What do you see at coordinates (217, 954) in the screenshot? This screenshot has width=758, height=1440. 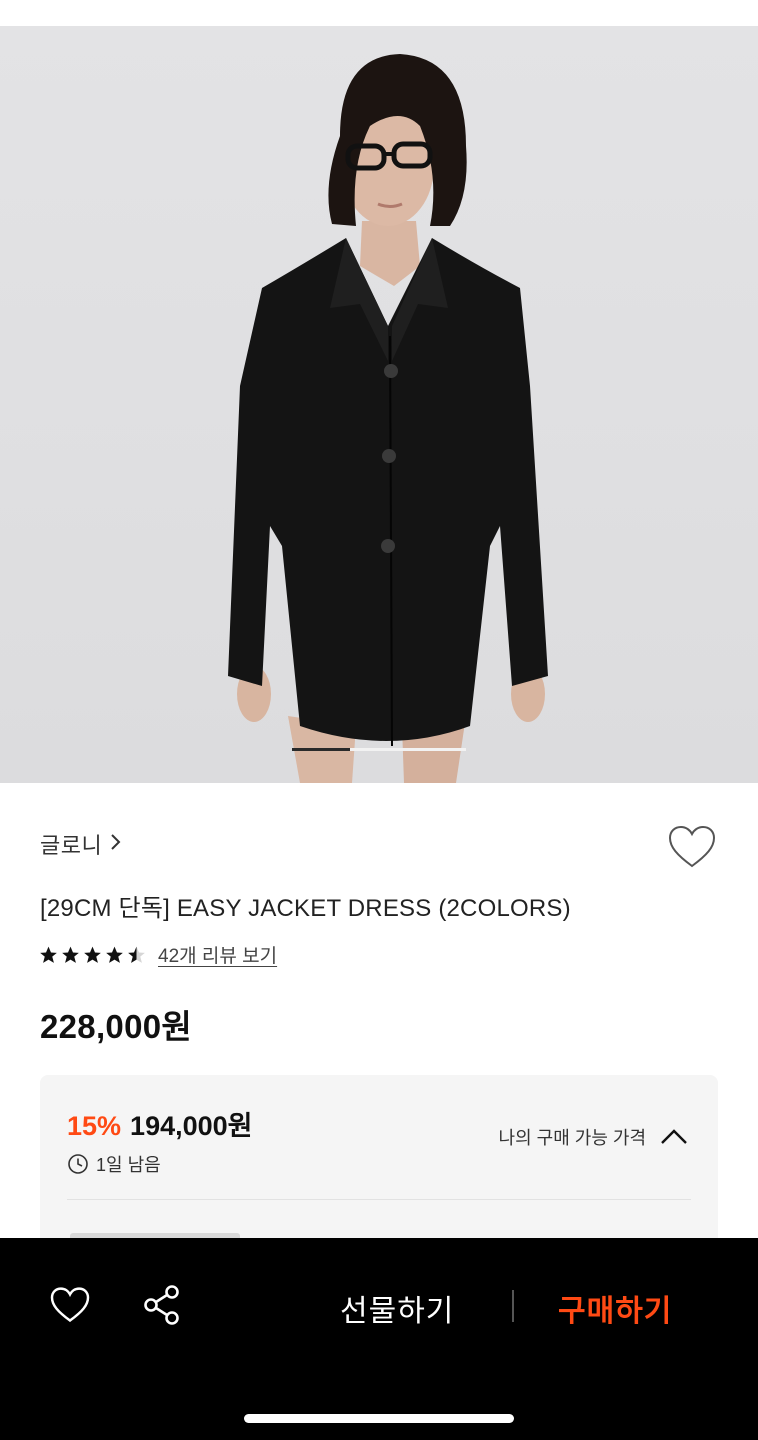 I see `review-link: 42개 리뷰 보기` at bounding box center [217, 954].